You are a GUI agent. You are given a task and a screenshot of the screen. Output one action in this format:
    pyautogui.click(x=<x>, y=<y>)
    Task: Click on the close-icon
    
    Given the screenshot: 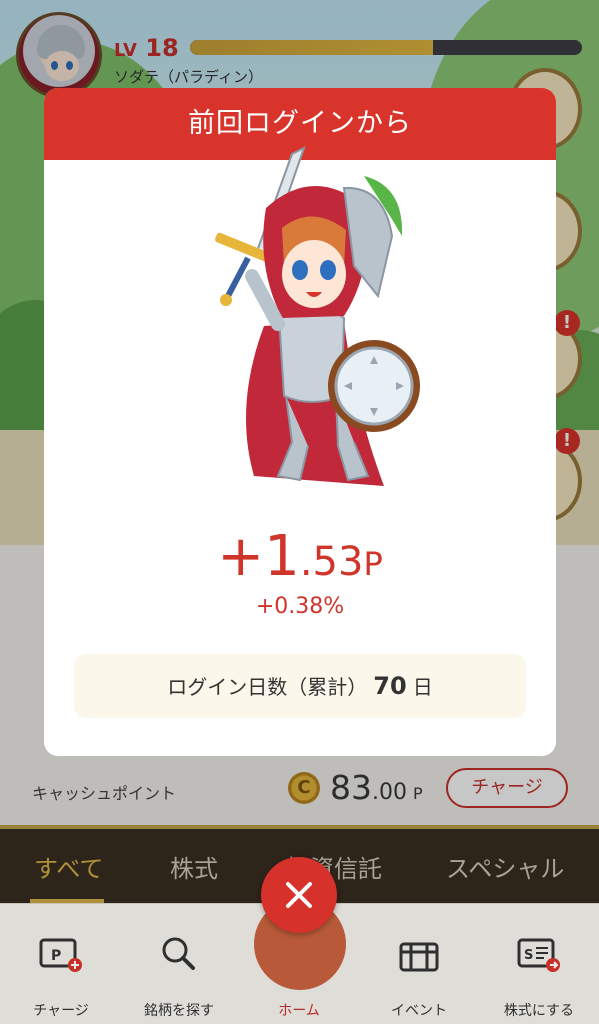 What is the action you would take?
    pyautogui.click(x=299, y=895)
    